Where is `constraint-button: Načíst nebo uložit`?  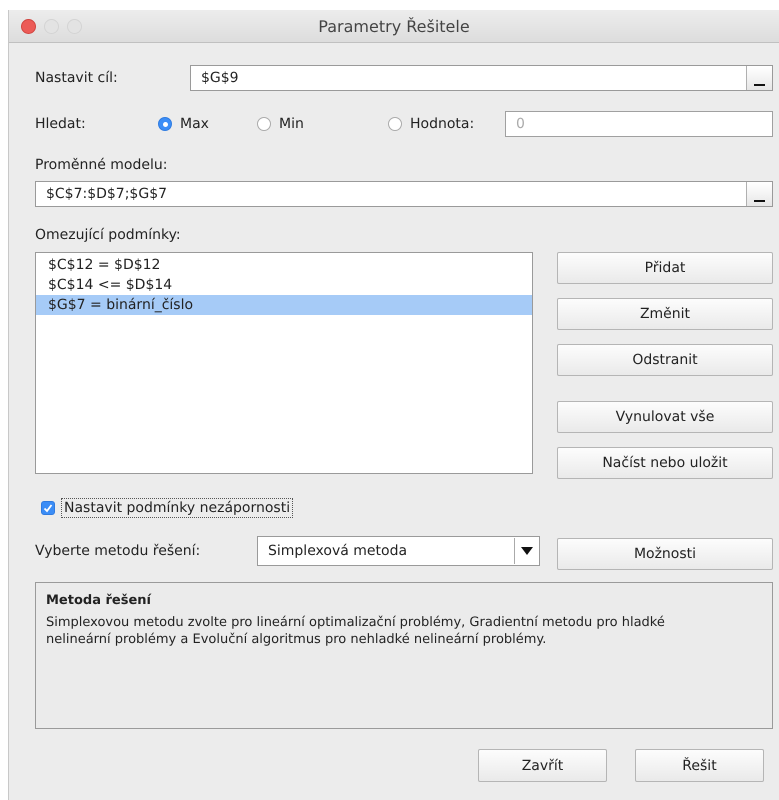 constraint-button: Načíst nebo uložit is located at coordinates (665, 463).